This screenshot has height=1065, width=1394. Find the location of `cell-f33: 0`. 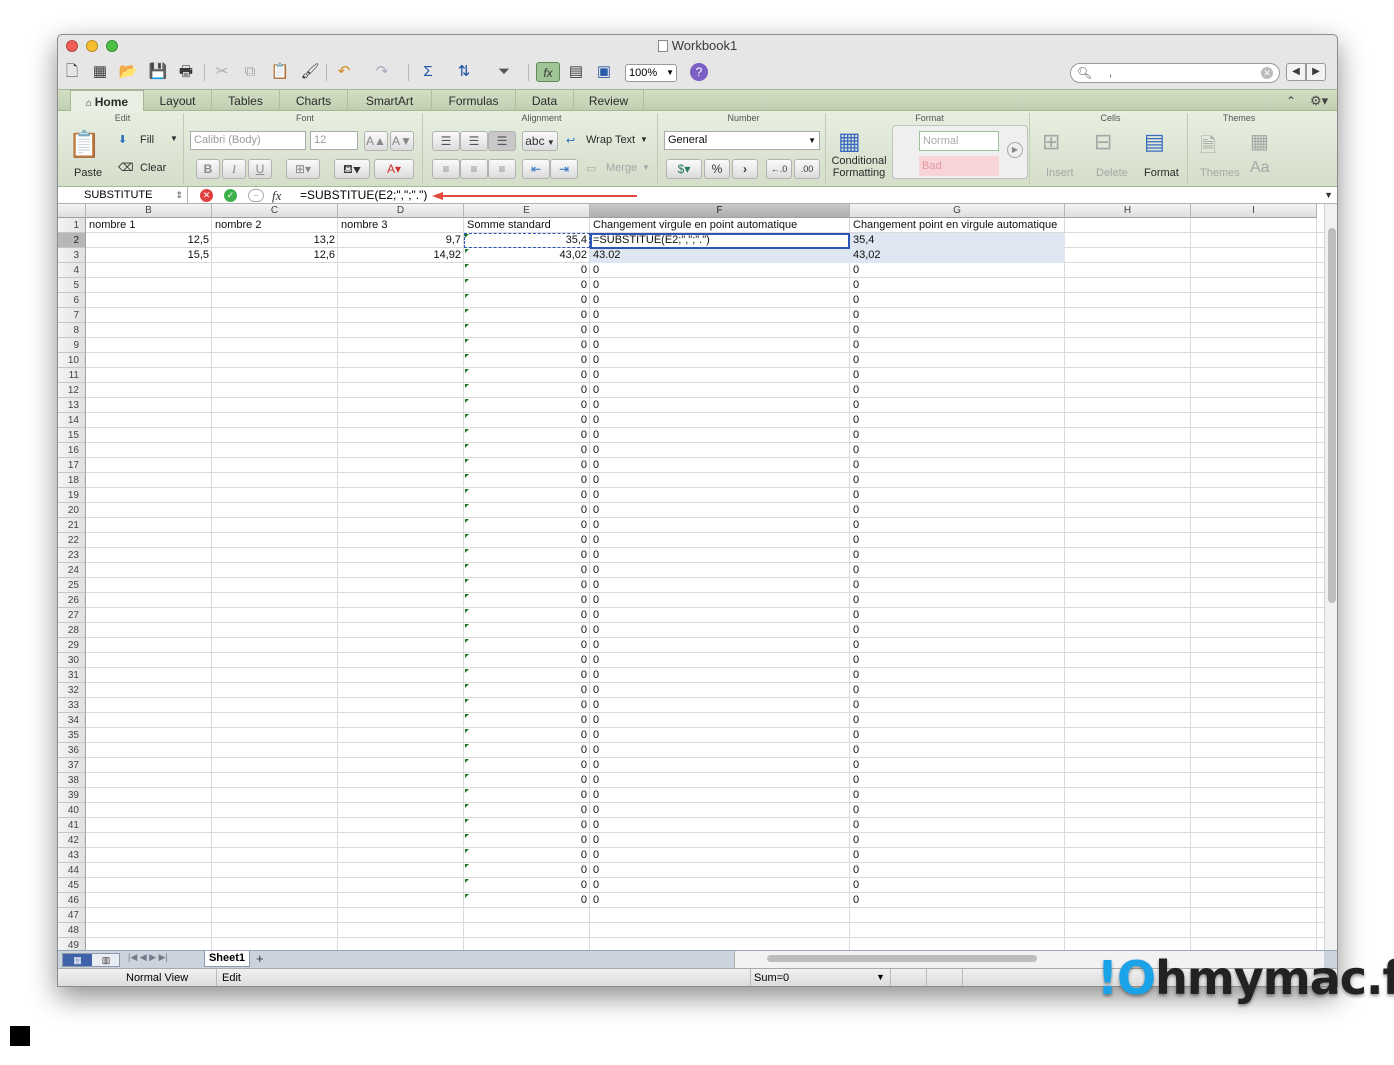

cell-f33: 0 is located at coordinates (720, 705).